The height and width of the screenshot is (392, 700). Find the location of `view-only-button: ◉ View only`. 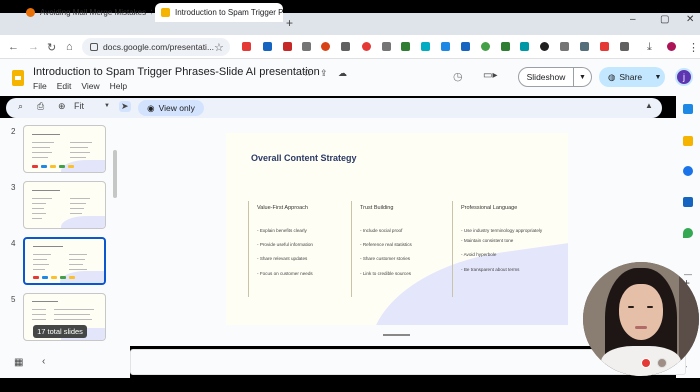

view-only-button: ◉ View only is located at coordinates (171, 108).